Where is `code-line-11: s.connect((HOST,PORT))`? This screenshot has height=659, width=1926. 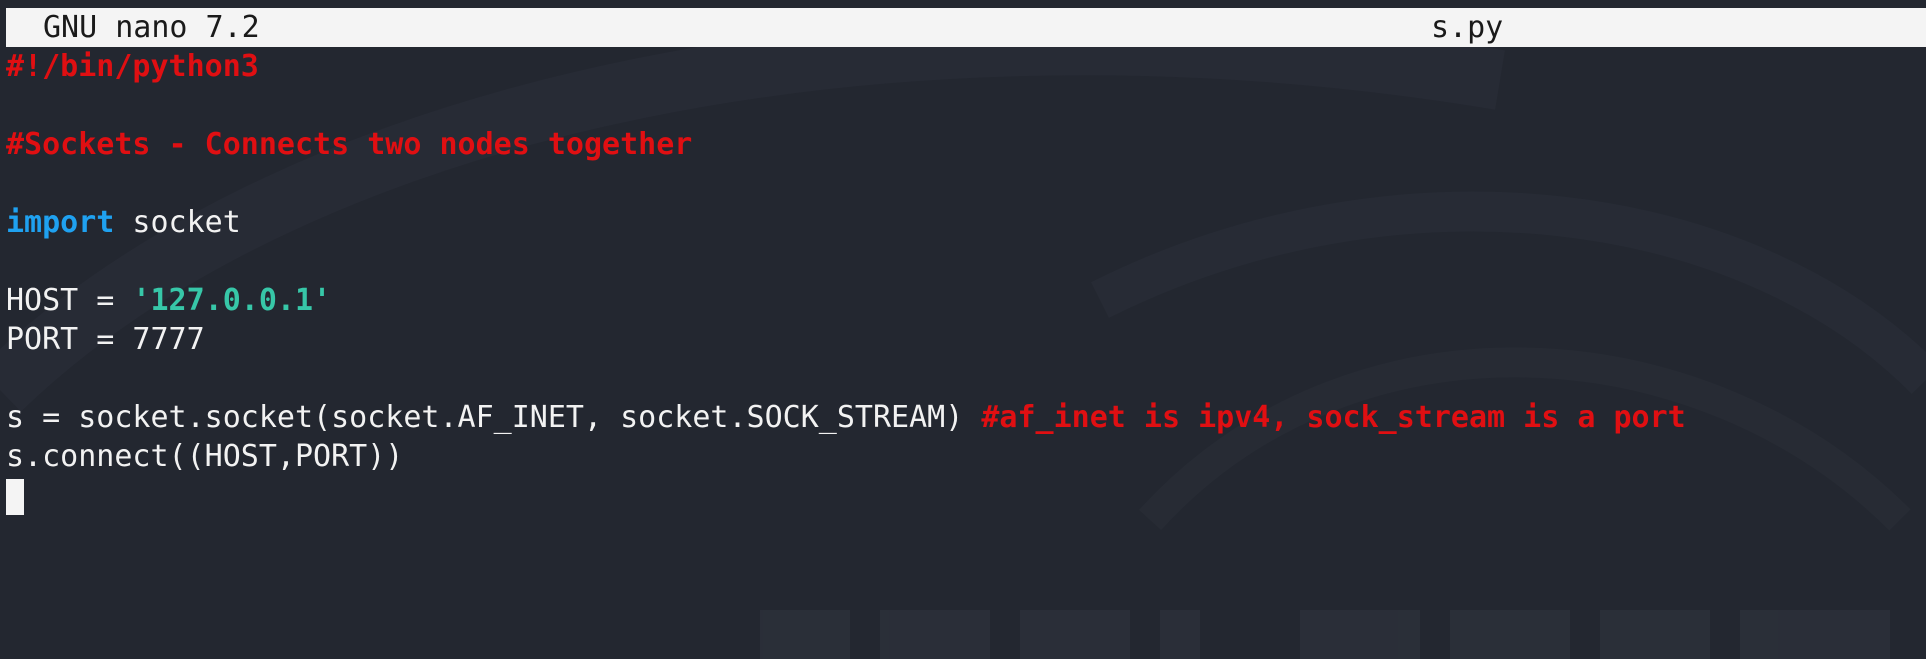
code-line-11: s.connect((HOST,PORT)) is located at coordinates (966, 456).